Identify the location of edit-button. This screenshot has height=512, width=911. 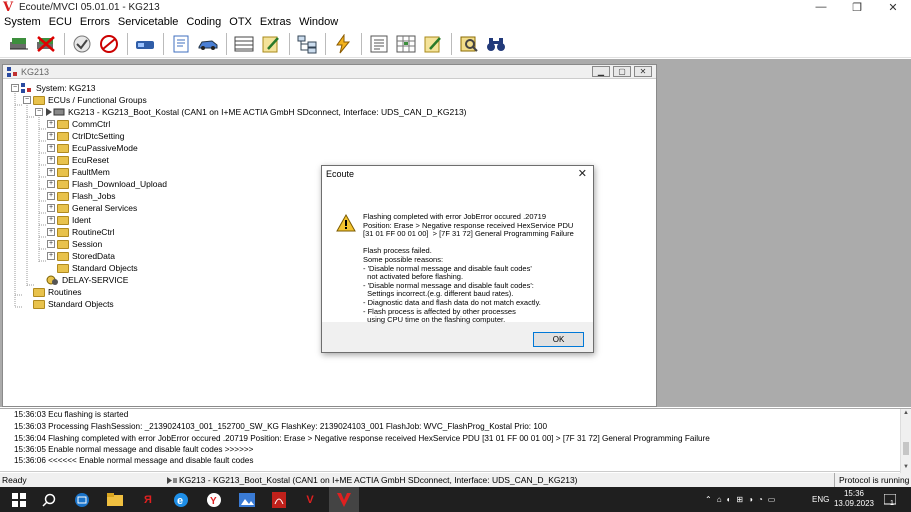
(271, 44).